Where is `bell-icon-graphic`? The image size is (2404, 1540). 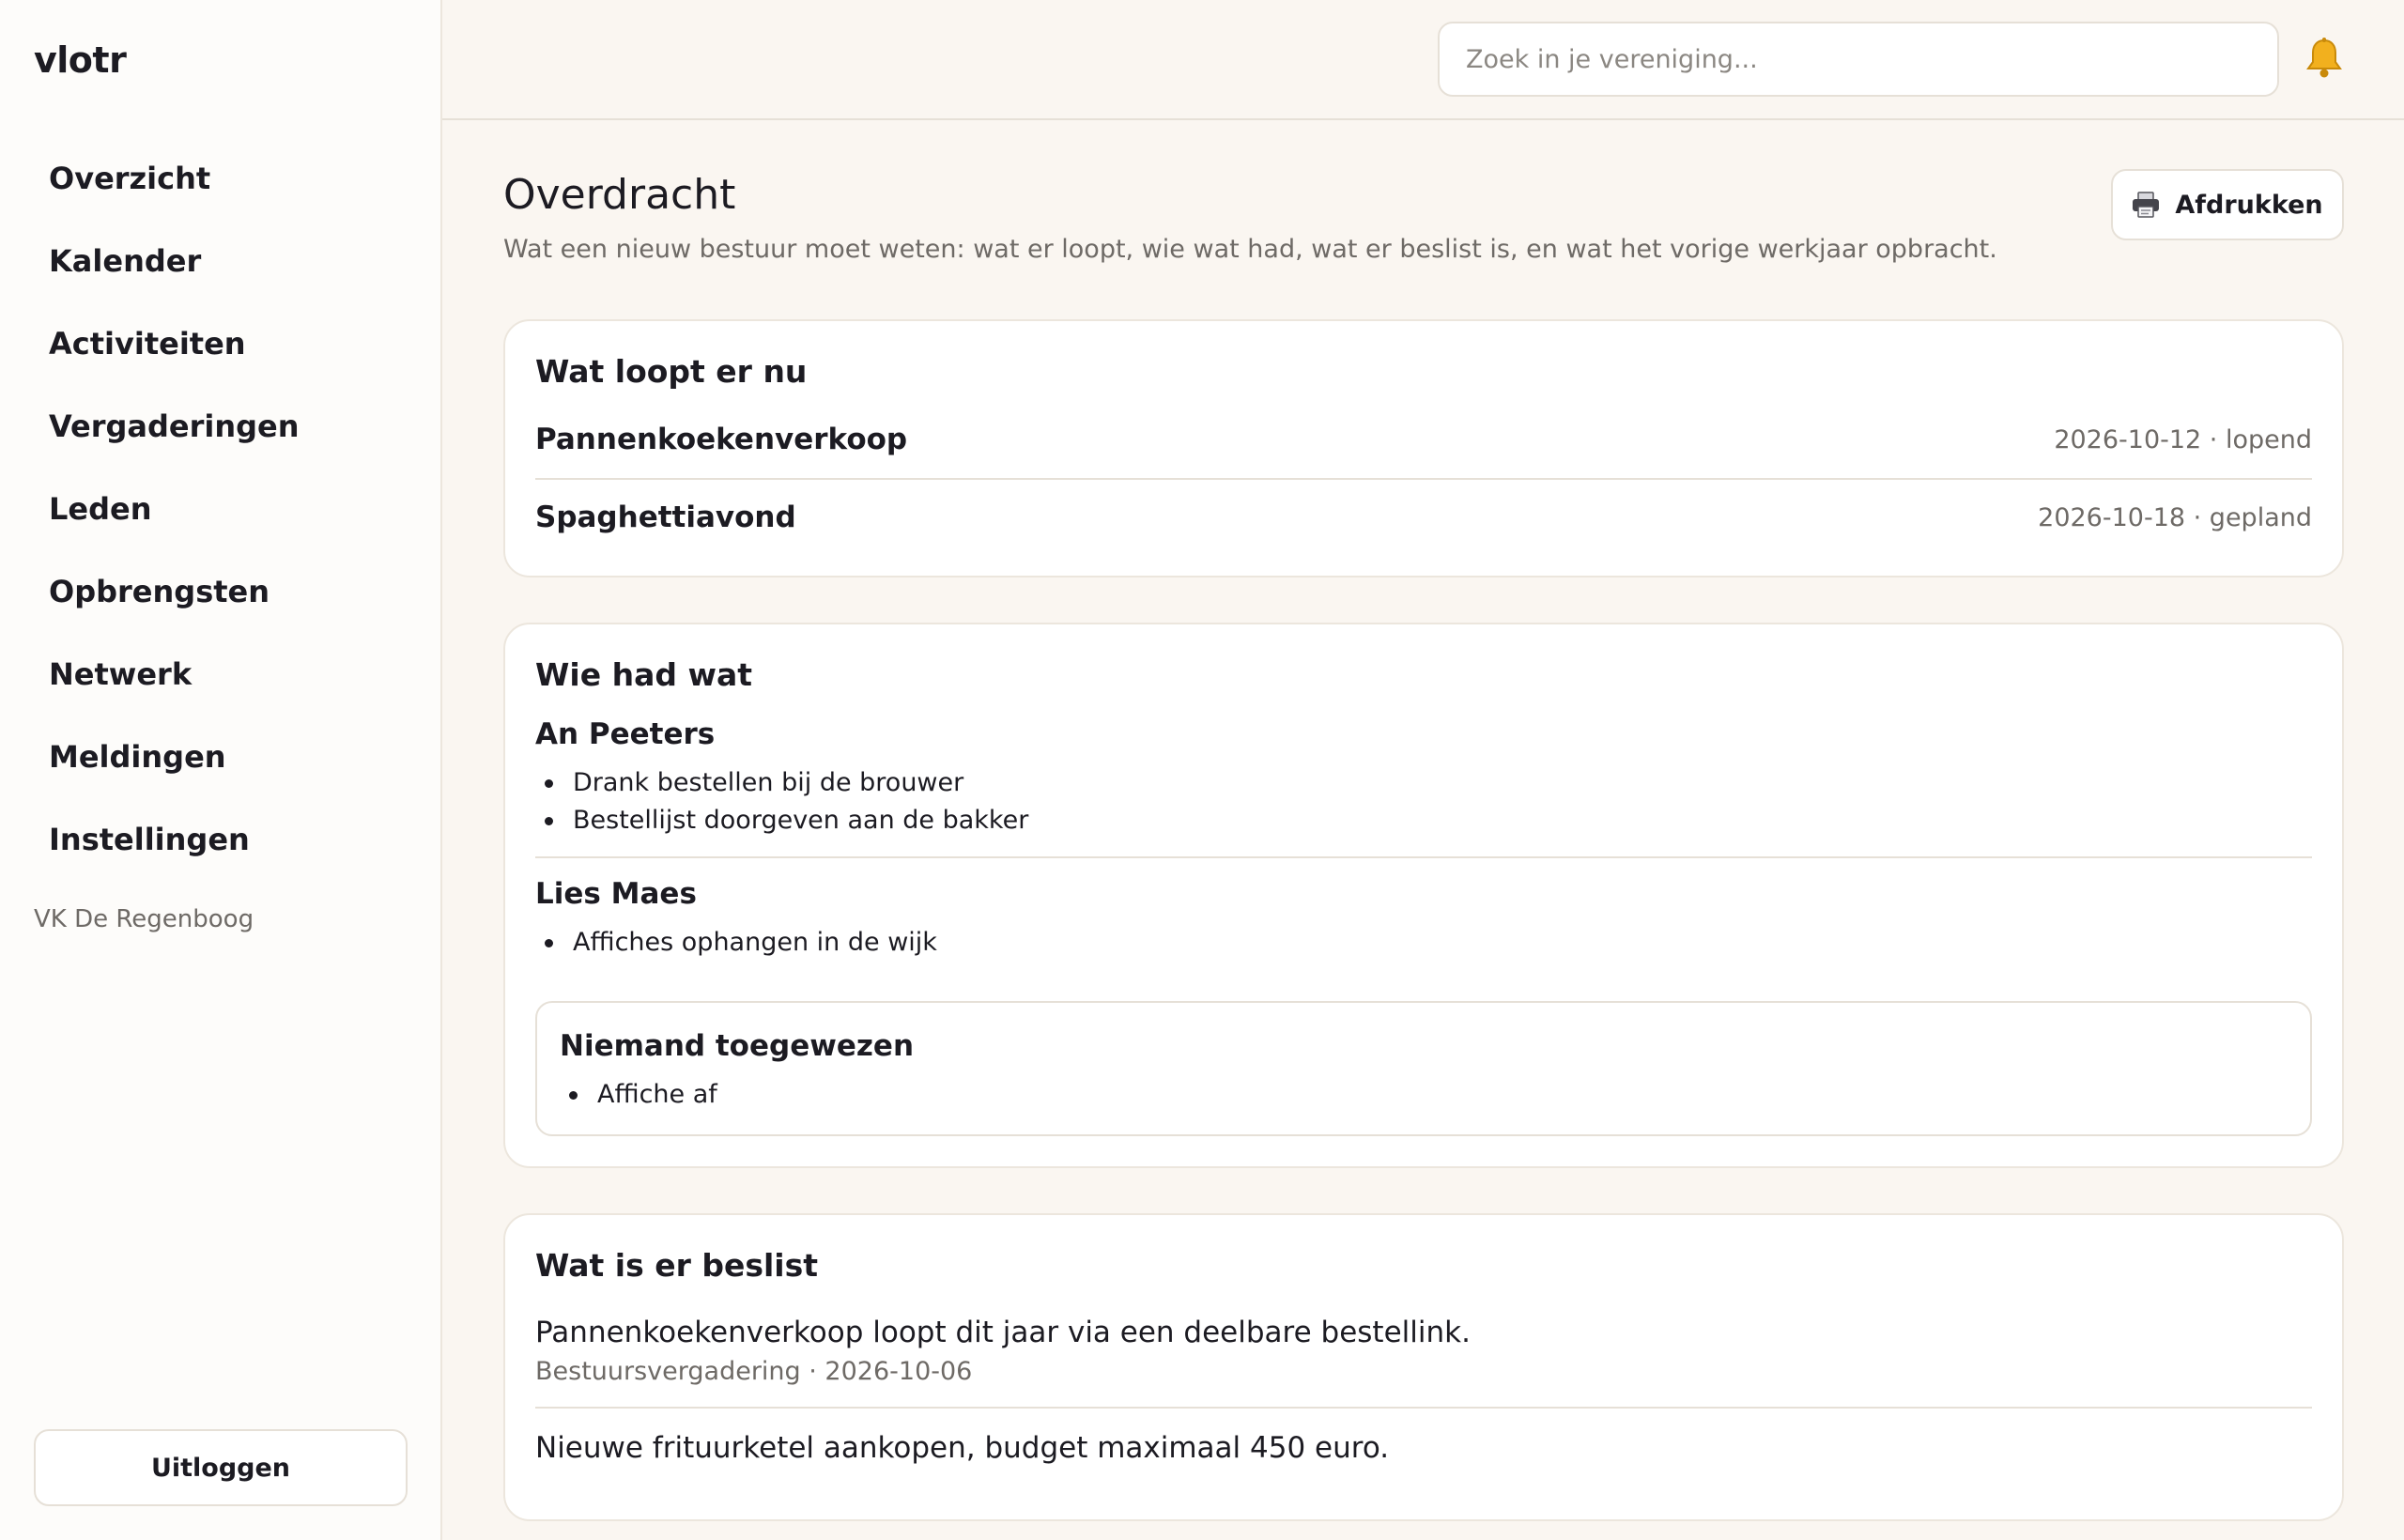 bell-icon-graphic is located at coordinates (2324, 58).